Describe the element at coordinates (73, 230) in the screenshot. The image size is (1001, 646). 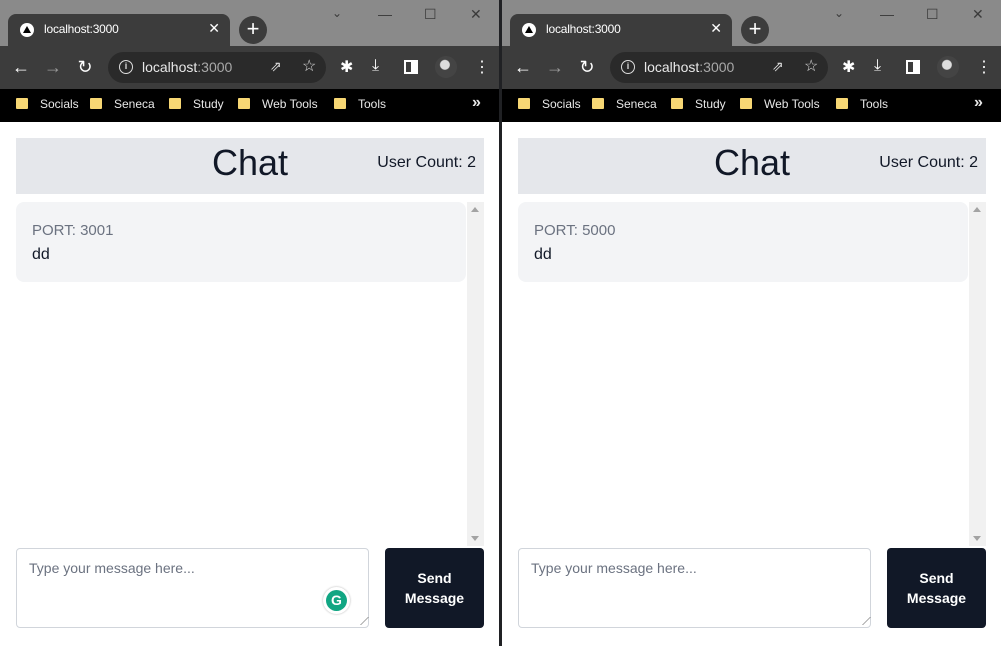
I see `message-port: PORT: 3001` at that location.